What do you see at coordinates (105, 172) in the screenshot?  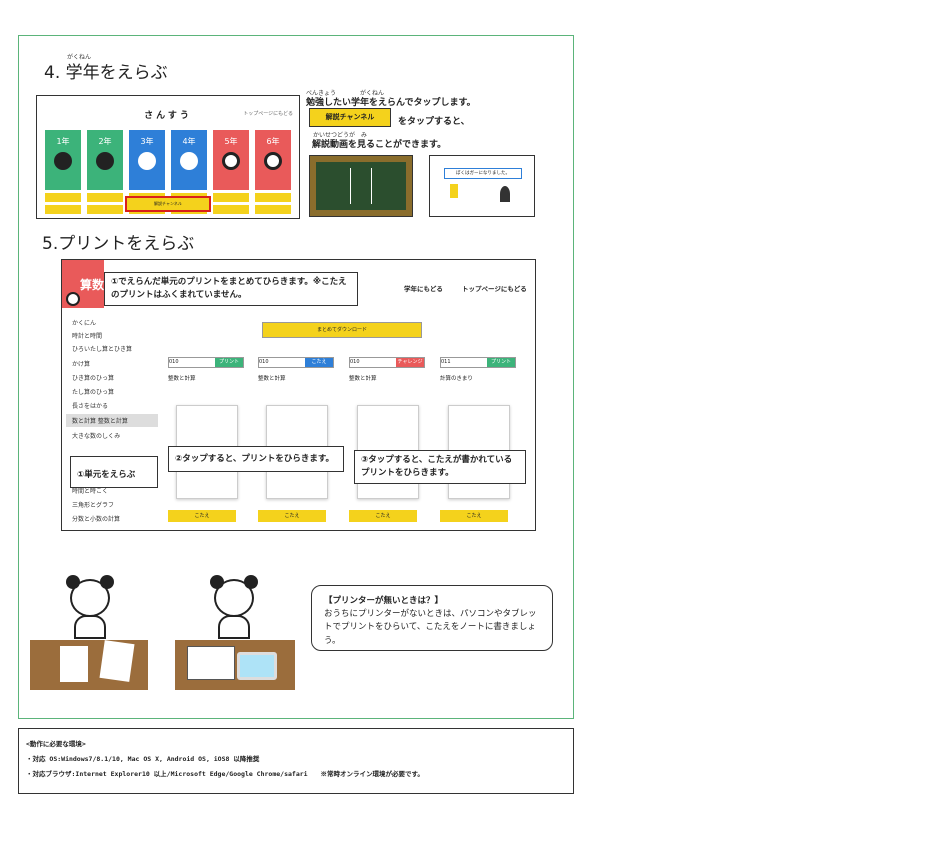 I see `grade-card-2: 2年` at bounding box center [105, 172].